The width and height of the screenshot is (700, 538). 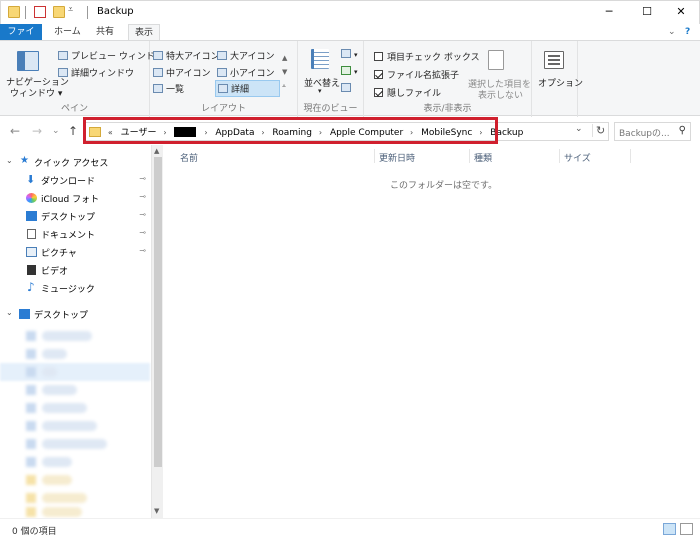 What do you see at coordinates (186, 55) in the screenshot?
I see `layout-extra-large-icons: 特大アイコン` at bounding box center [186, 55].